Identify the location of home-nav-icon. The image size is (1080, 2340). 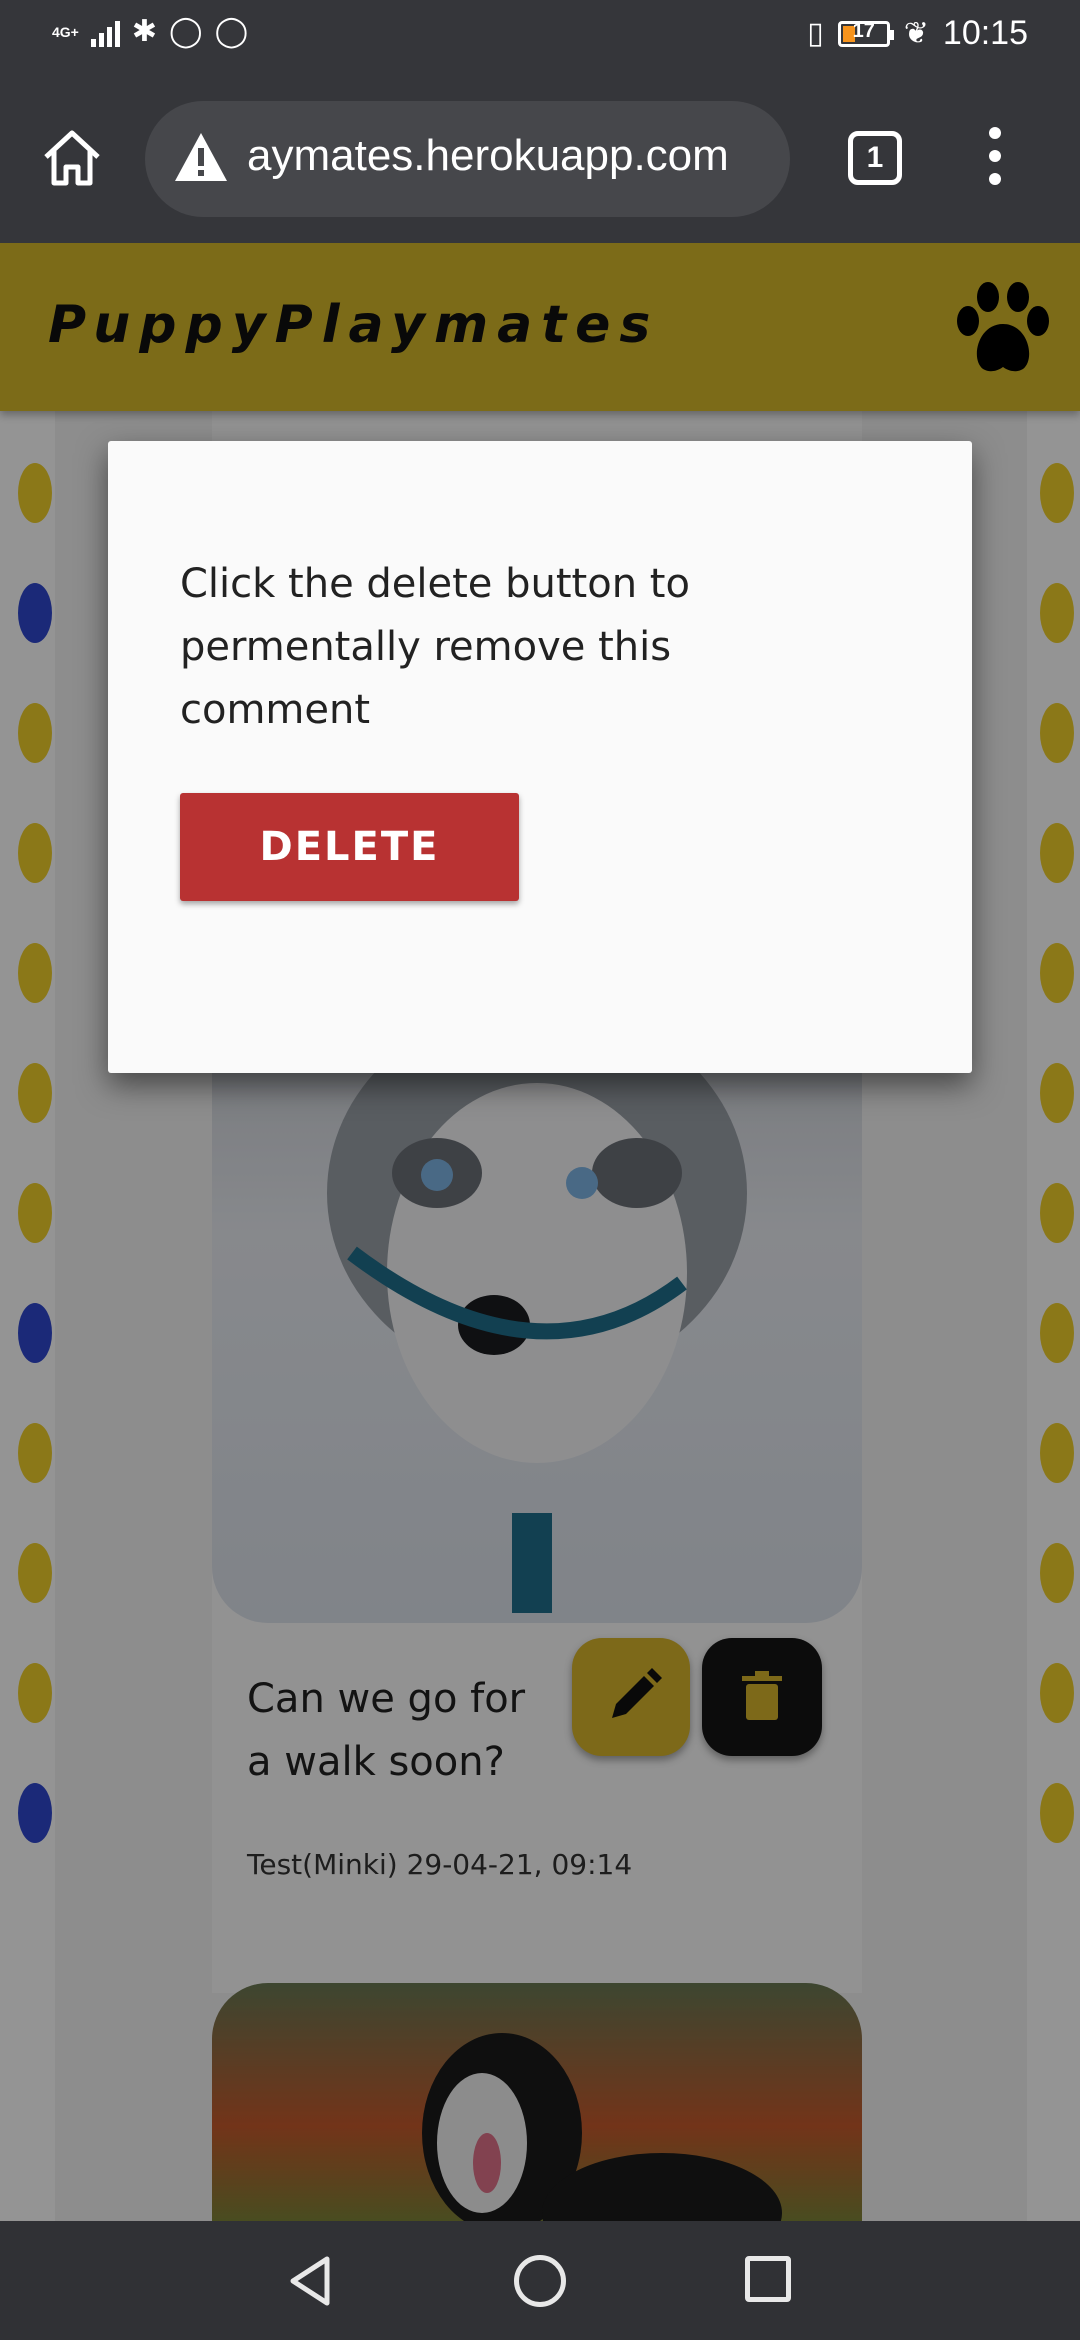
(540, 2281).